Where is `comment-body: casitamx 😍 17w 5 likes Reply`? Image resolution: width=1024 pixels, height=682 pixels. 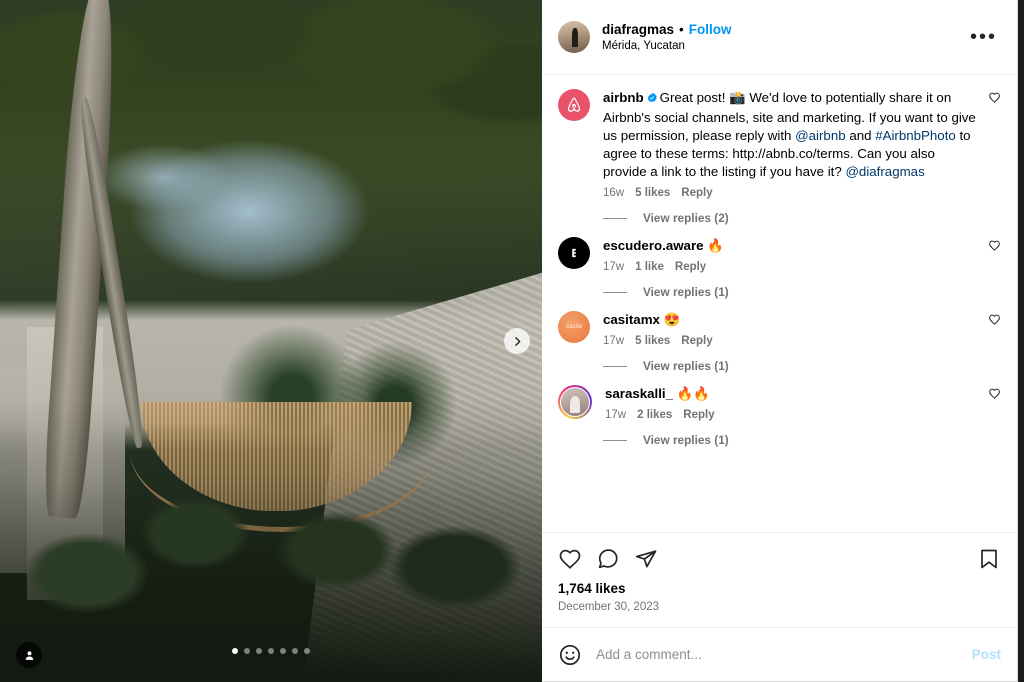
comment-body: casitamx 😍 17w 5 likes Reply is located at coordinates (791, 329).